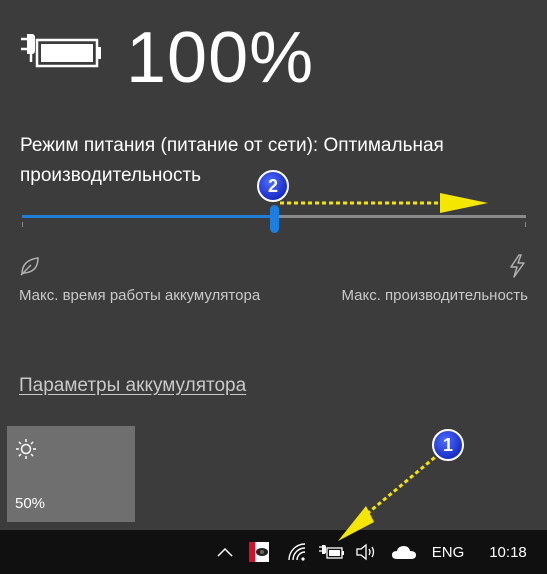 The height and width of the screenshot is (574, 547). Describe the element at coordinates (434, 295) in the screenshot. I see `max-performance-label: Макс. производительность` at that location.